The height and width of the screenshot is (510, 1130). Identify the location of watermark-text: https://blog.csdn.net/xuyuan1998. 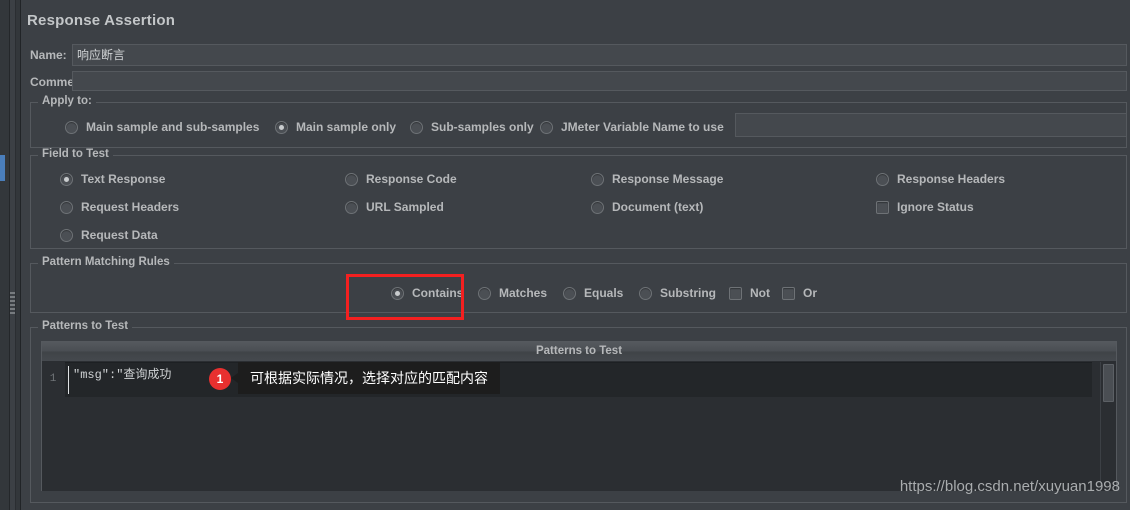
(1009, 486).